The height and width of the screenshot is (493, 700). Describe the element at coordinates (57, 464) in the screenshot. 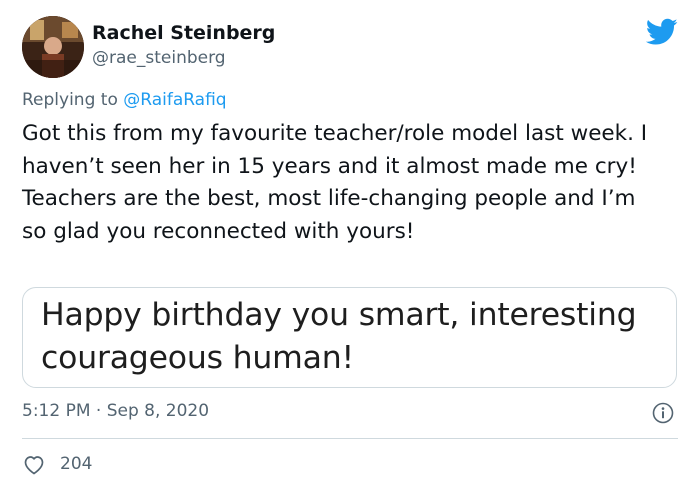

I see `like-action: 204` at that location.